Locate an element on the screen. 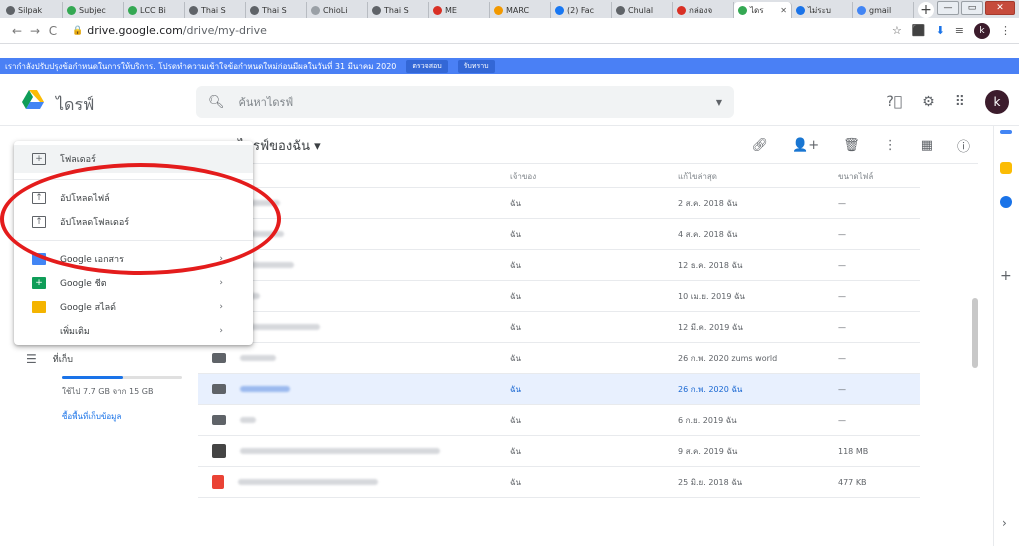 This screenshot has height=546, width=1019. table-row: ฉัน 9 ส.ค. 2019 ฉัน 118 MB is located at coordinates (559, 451).